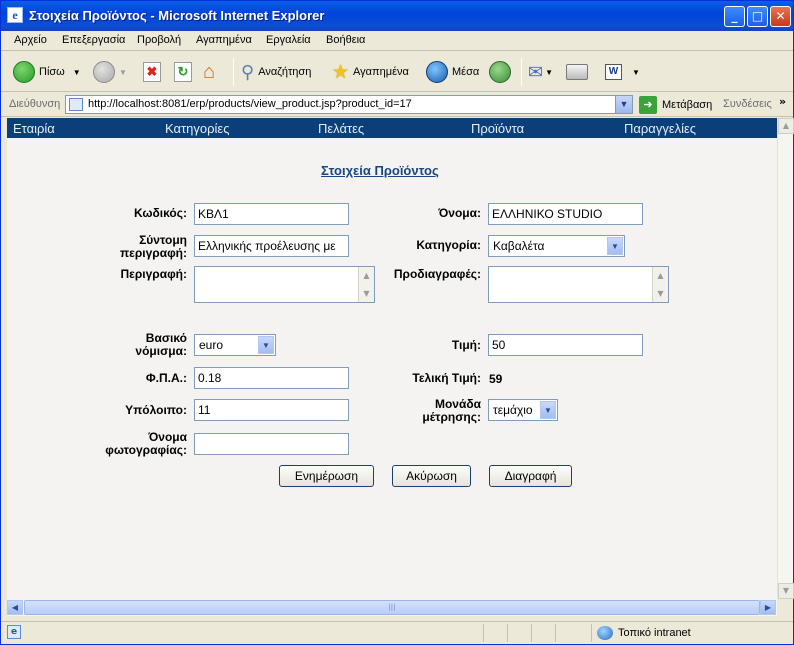  Describe the element at coordinates (235, 345) in the screenshot. I see `currency-select: euro ▼` at that location.